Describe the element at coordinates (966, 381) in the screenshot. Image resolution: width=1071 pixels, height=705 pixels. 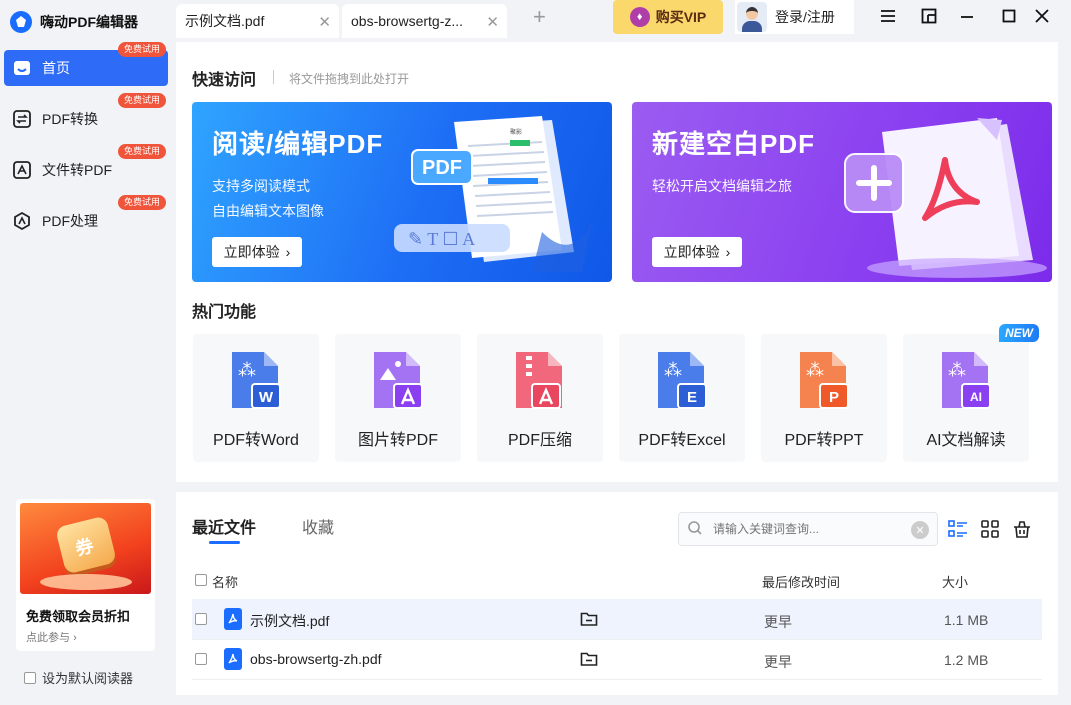
I see `ai-doc-icon: ⁂AI` at that location.